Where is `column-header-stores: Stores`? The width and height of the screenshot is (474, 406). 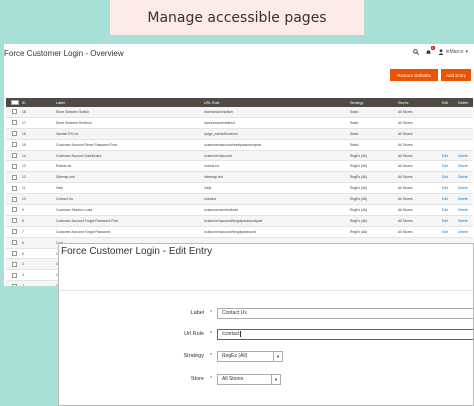
column-header-stores: Stores is located at coordinates (418, 103).